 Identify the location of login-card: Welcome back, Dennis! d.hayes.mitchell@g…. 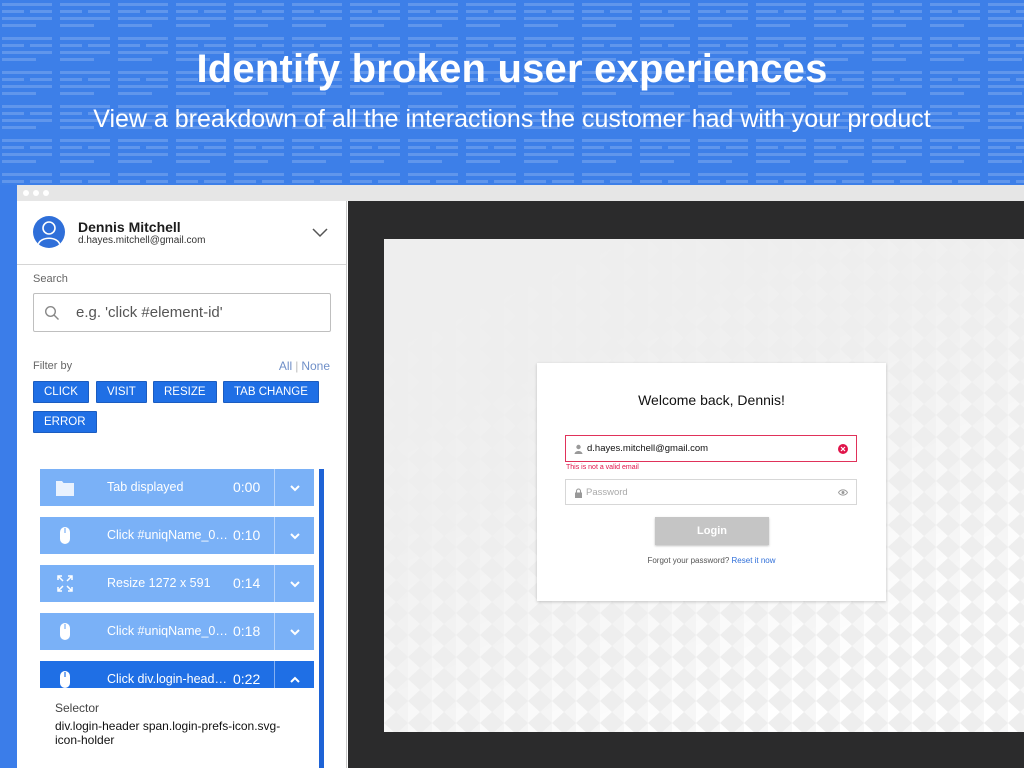
(711, 482).